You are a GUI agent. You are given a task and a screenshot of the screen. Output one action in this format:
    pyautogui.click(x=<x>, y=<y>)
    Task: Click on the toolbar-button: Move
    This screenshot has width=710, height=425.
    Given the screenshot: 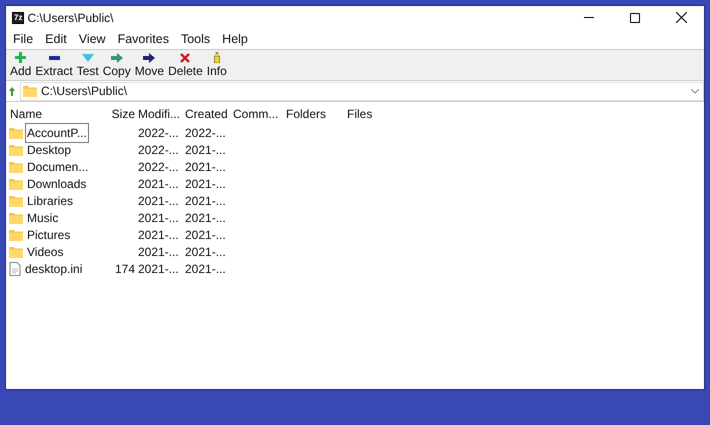 What is the action you would take?
    pyautogui.click(x=149, y=65)
    